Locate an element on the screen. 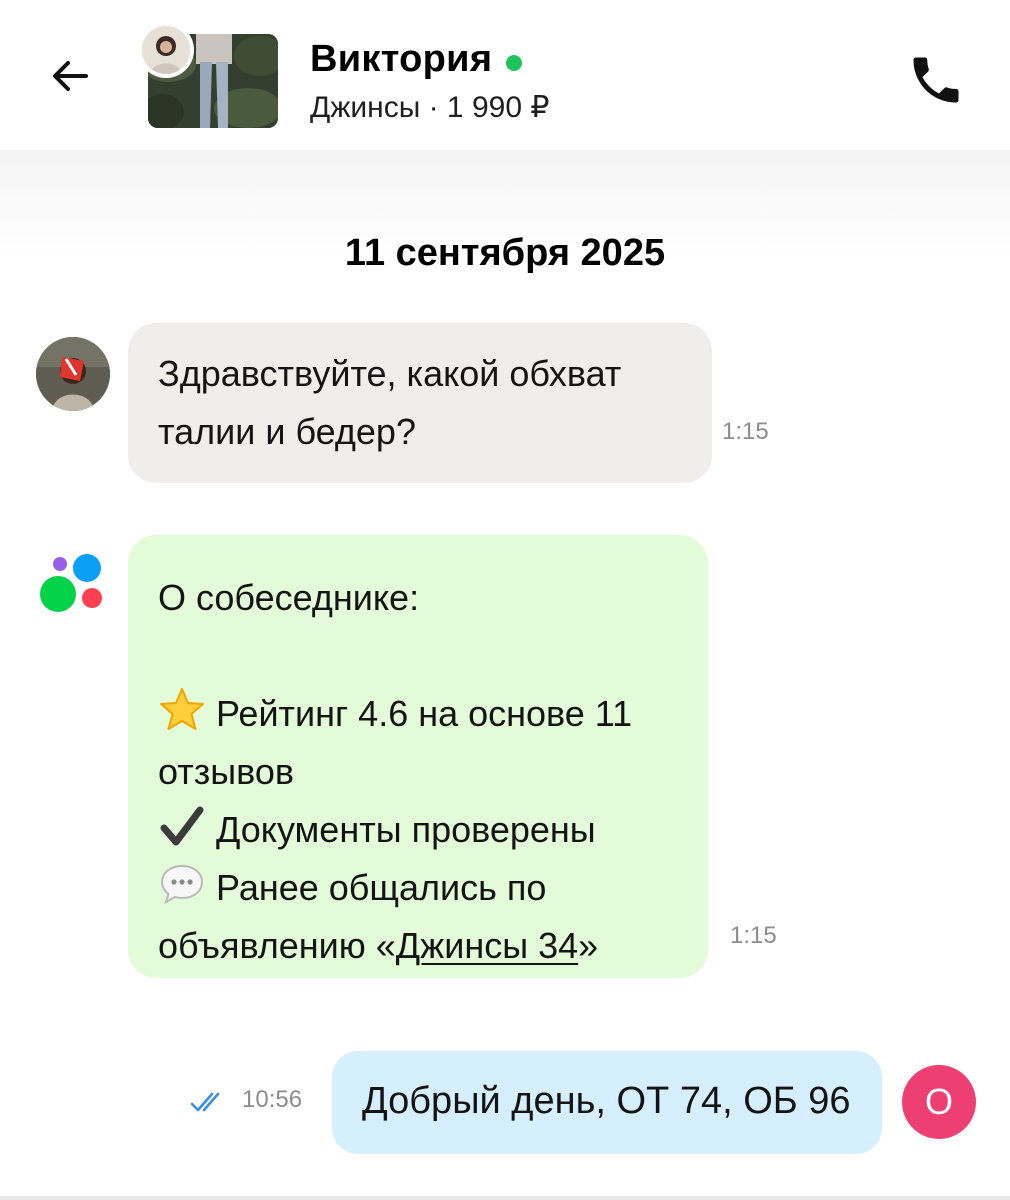 Image resolution: width=1010 pixels, height=1200 pixels. seller-photo is located at coordinates (166, 50).